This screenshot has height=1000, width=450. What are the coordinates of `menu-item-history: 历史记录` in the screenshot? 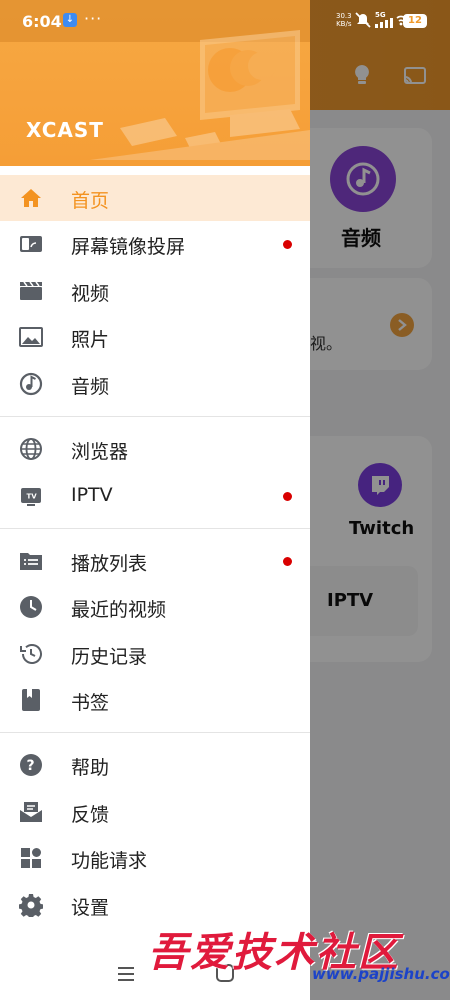 It's located at (155, 654).